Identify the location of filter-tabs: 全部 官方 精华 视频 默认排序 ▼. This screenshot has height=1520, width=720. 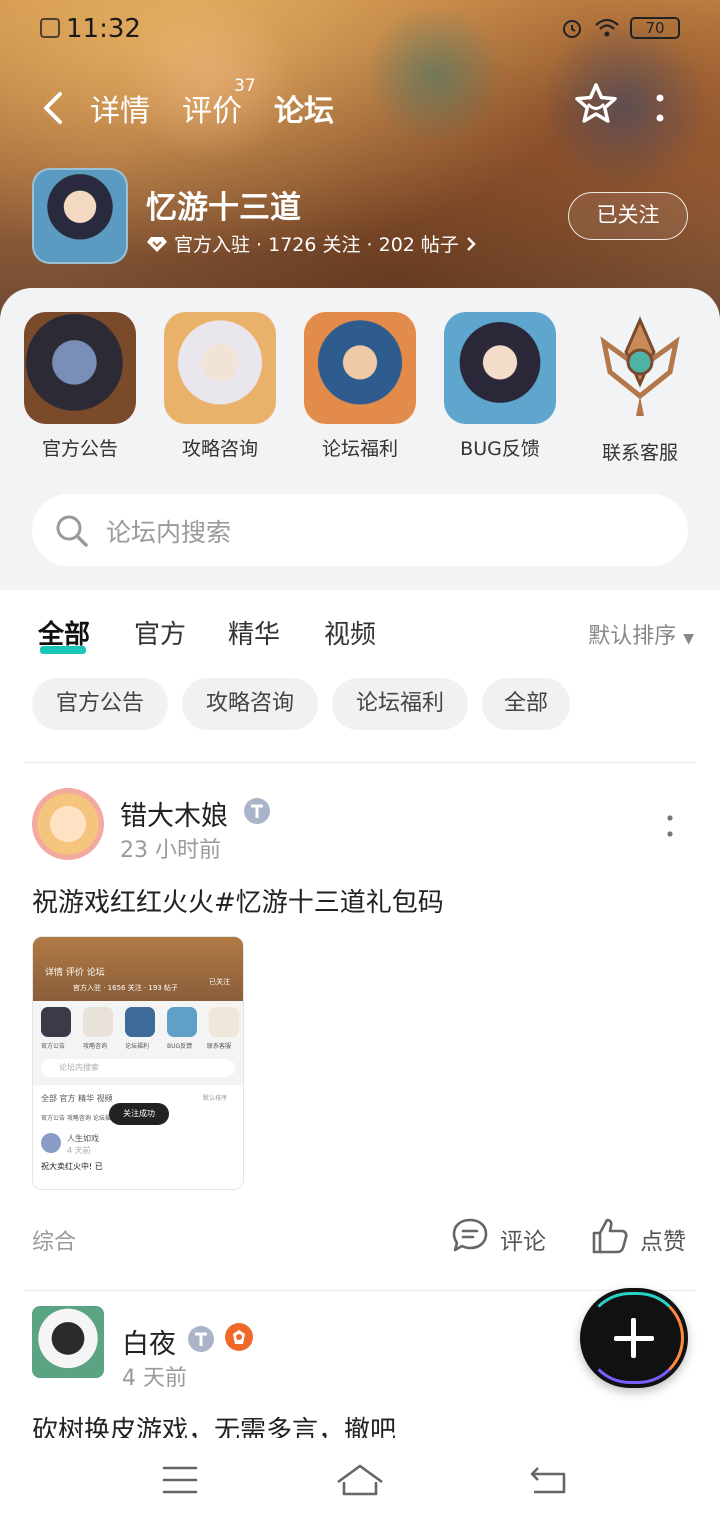
(360, 635).